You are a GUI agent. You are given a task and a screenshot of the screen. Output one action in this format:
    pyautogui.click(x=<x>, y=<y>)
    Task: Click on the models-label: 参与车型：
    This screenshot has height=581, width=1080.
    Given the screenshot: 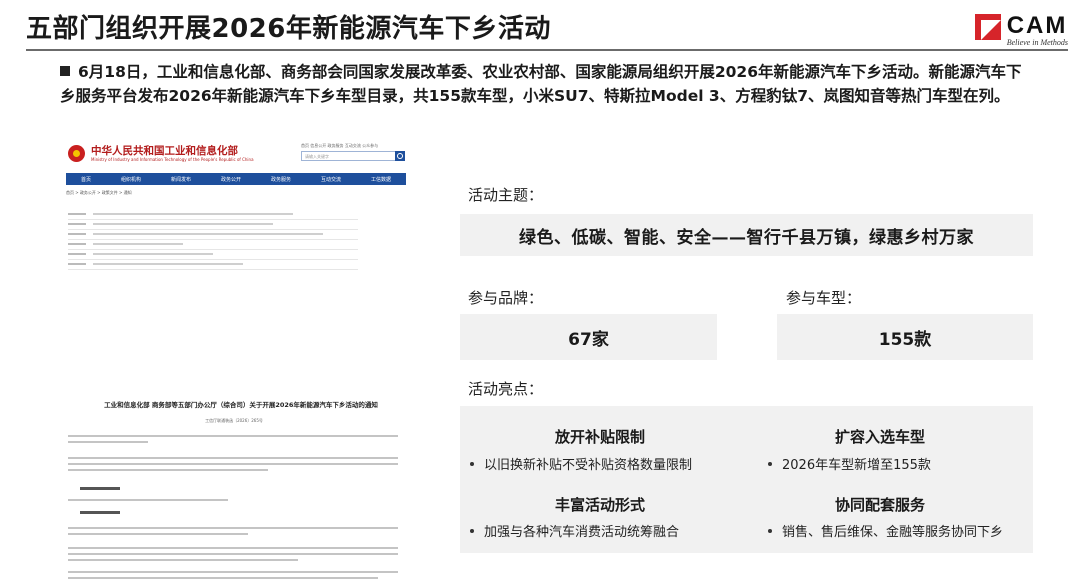 What is the action you would take?
    pyautogui.click(x=824, y=298)
    